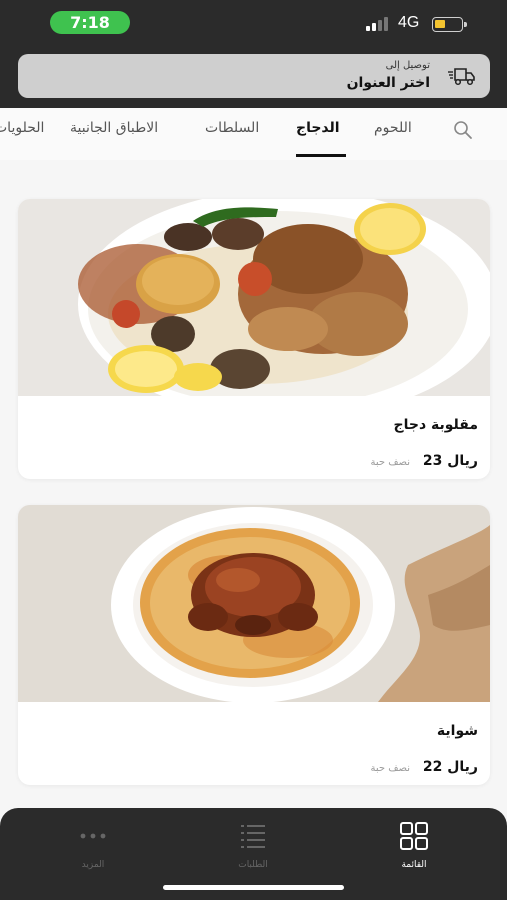 The height and width of the screenshot is (900, 507). Describe the element at coordinates (93, 836) in the screenshot. I see `more-dots-icon` at that location.